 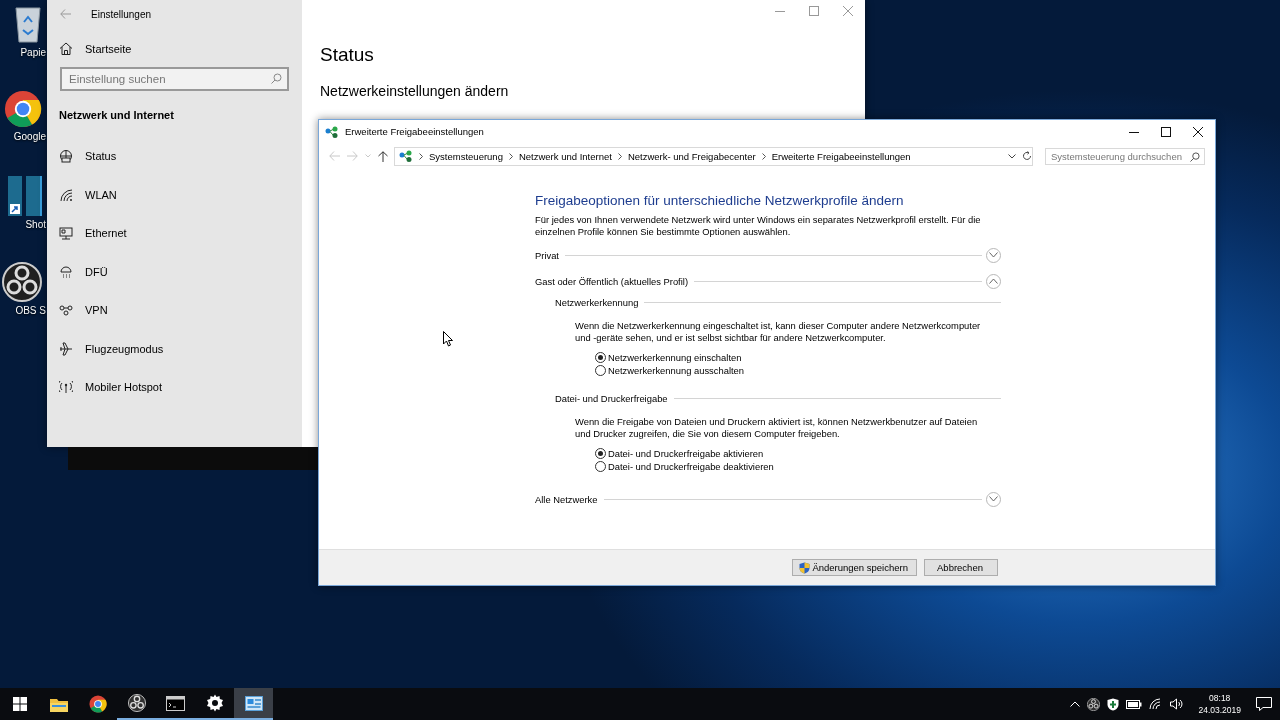 What do you see at coordinates (566, 499) in the screenshot?
I see `section-label: Alle Netzwerke` at bounding box center [566, 499].